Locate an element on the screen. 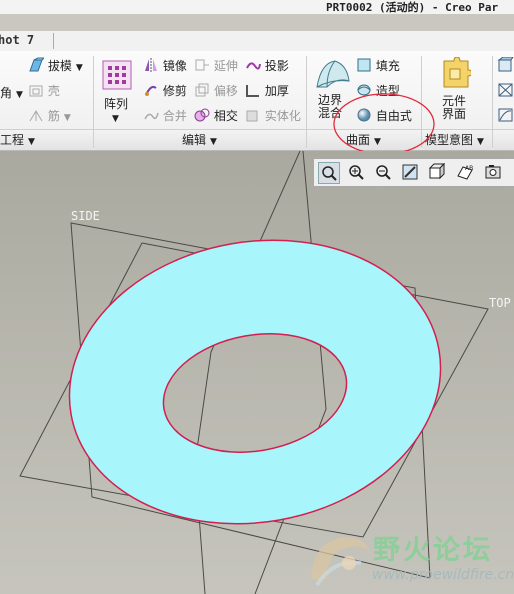 The image size is (514, 594). component-interface-button: 元件 界面 is located at coordinates (454, 108).